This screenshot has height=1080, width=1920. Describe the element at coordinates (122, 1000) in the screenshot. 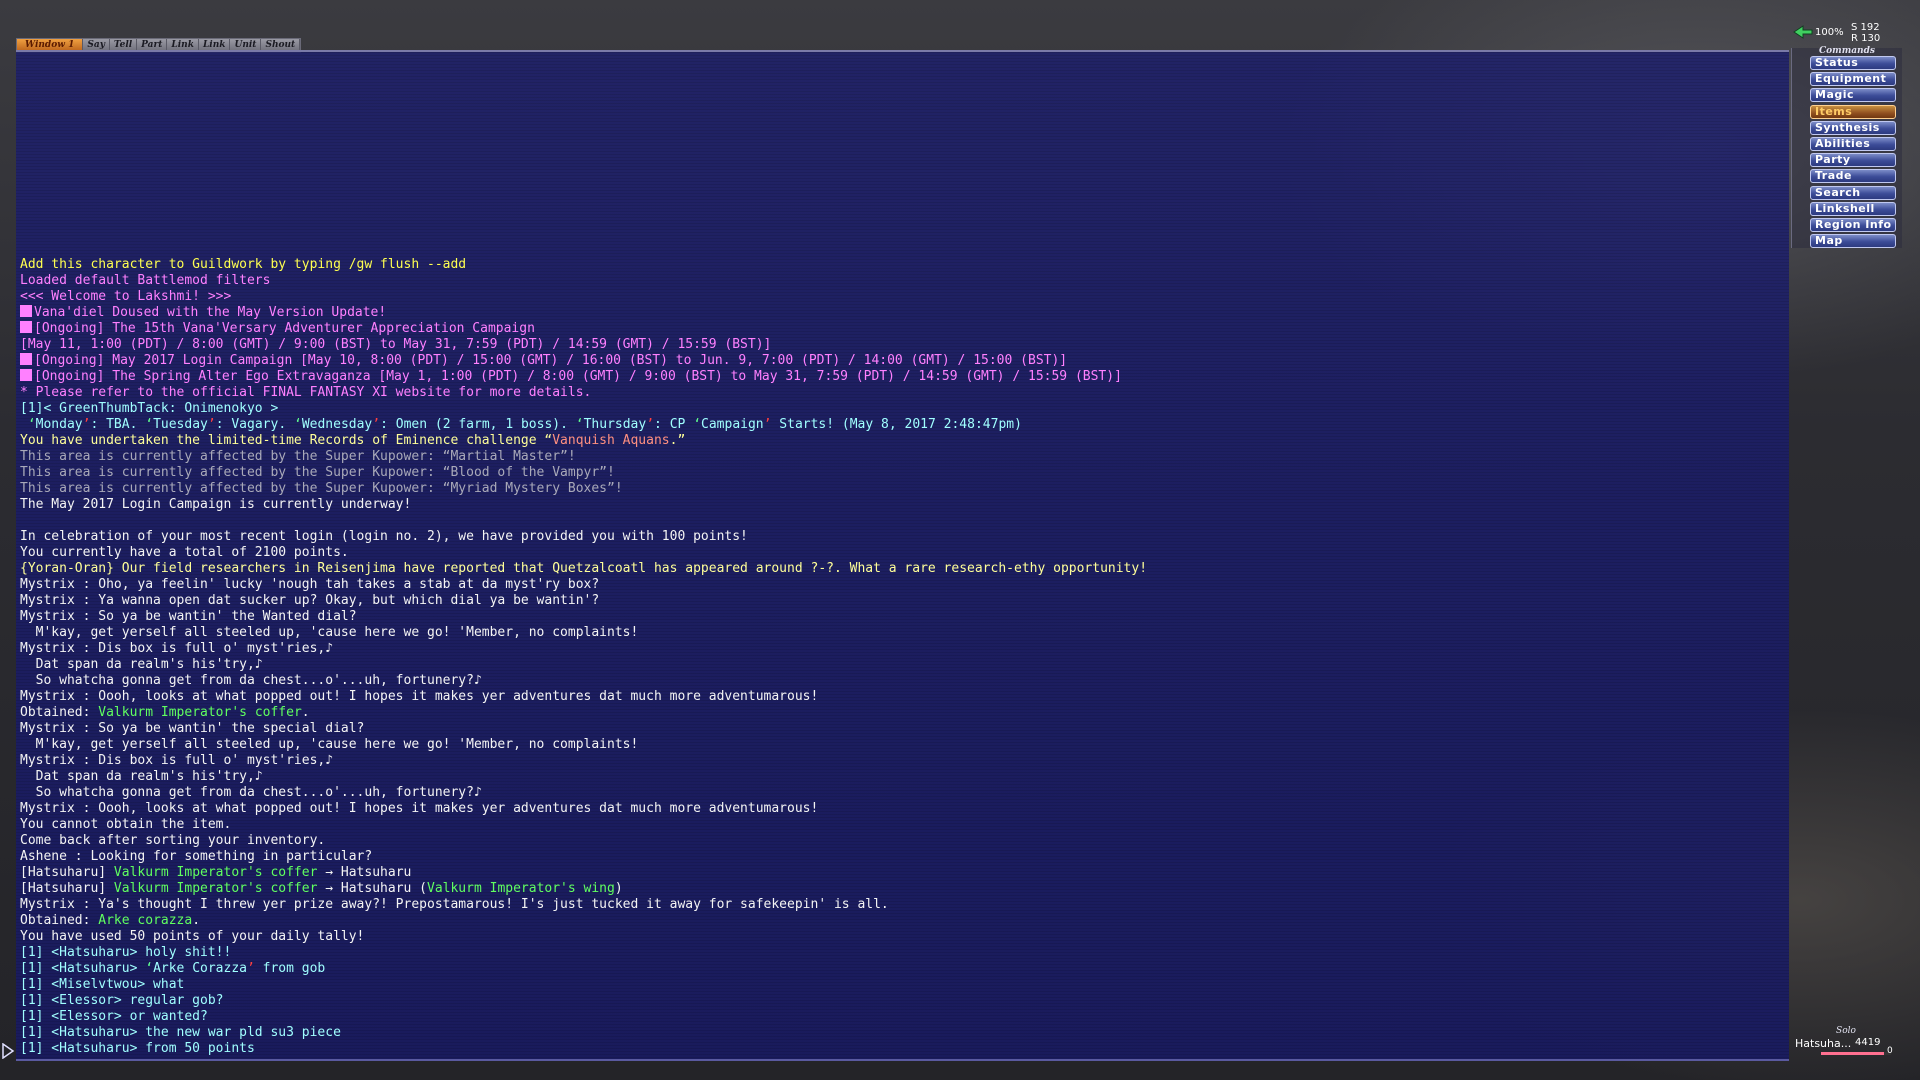

I see `chat-segment: [1] <Elessor> regular gob?` at that location.